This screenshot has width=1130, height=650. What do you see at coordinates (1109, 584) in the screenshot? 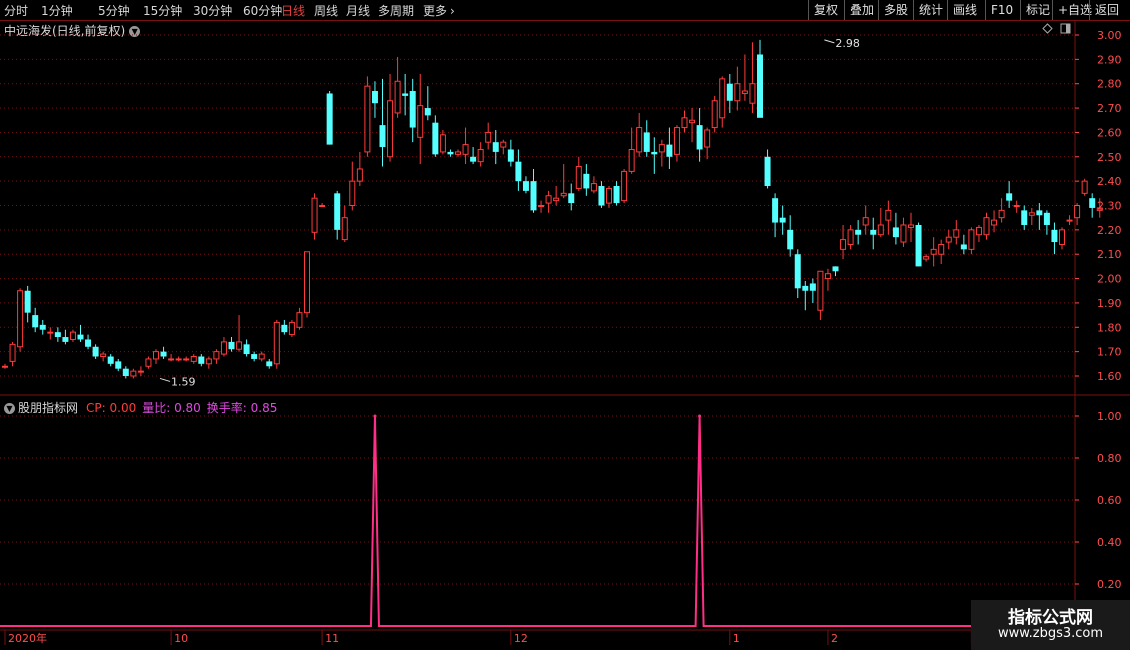
I see `indicator-y-tick-label: 0.20` at bounding box center [1109, 584].